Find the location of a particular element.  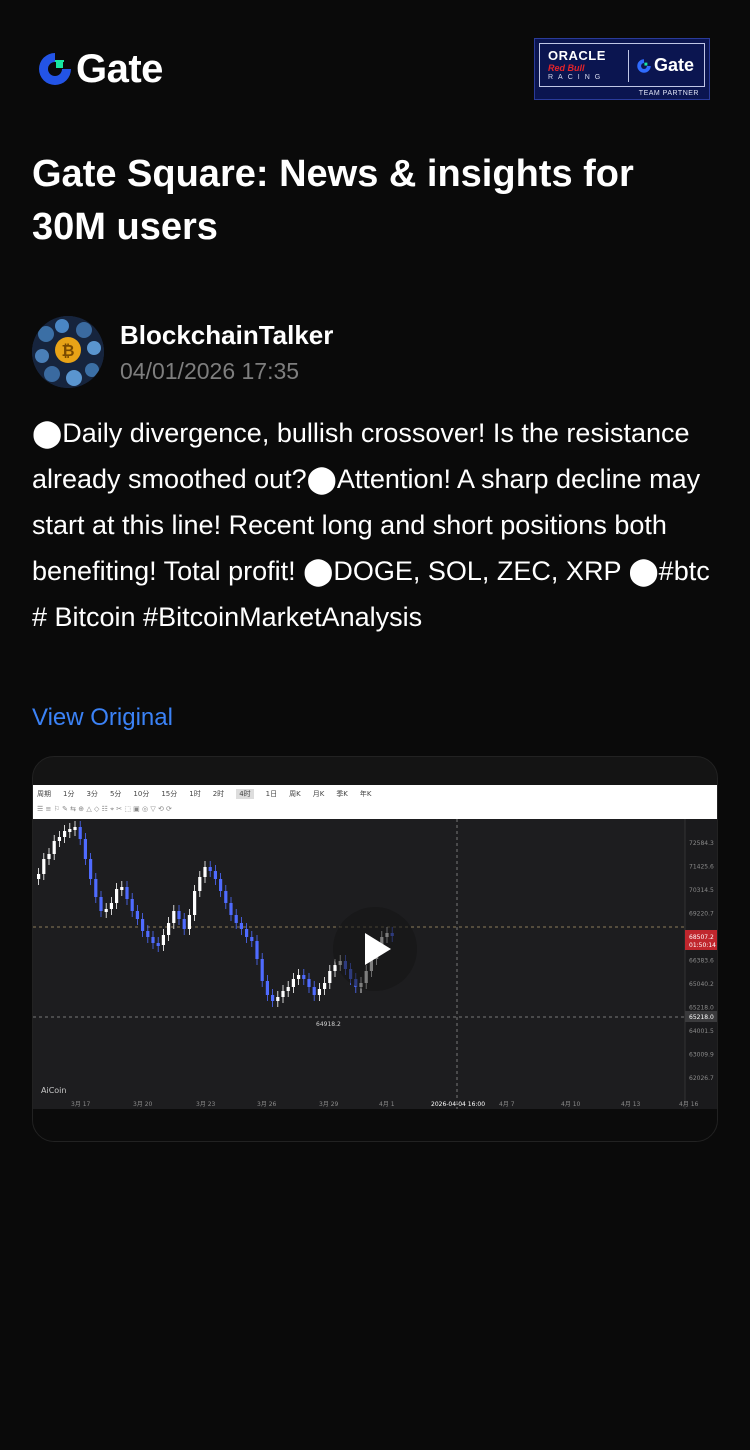

gate-logo: Gate is located at coordinates (99, 69).